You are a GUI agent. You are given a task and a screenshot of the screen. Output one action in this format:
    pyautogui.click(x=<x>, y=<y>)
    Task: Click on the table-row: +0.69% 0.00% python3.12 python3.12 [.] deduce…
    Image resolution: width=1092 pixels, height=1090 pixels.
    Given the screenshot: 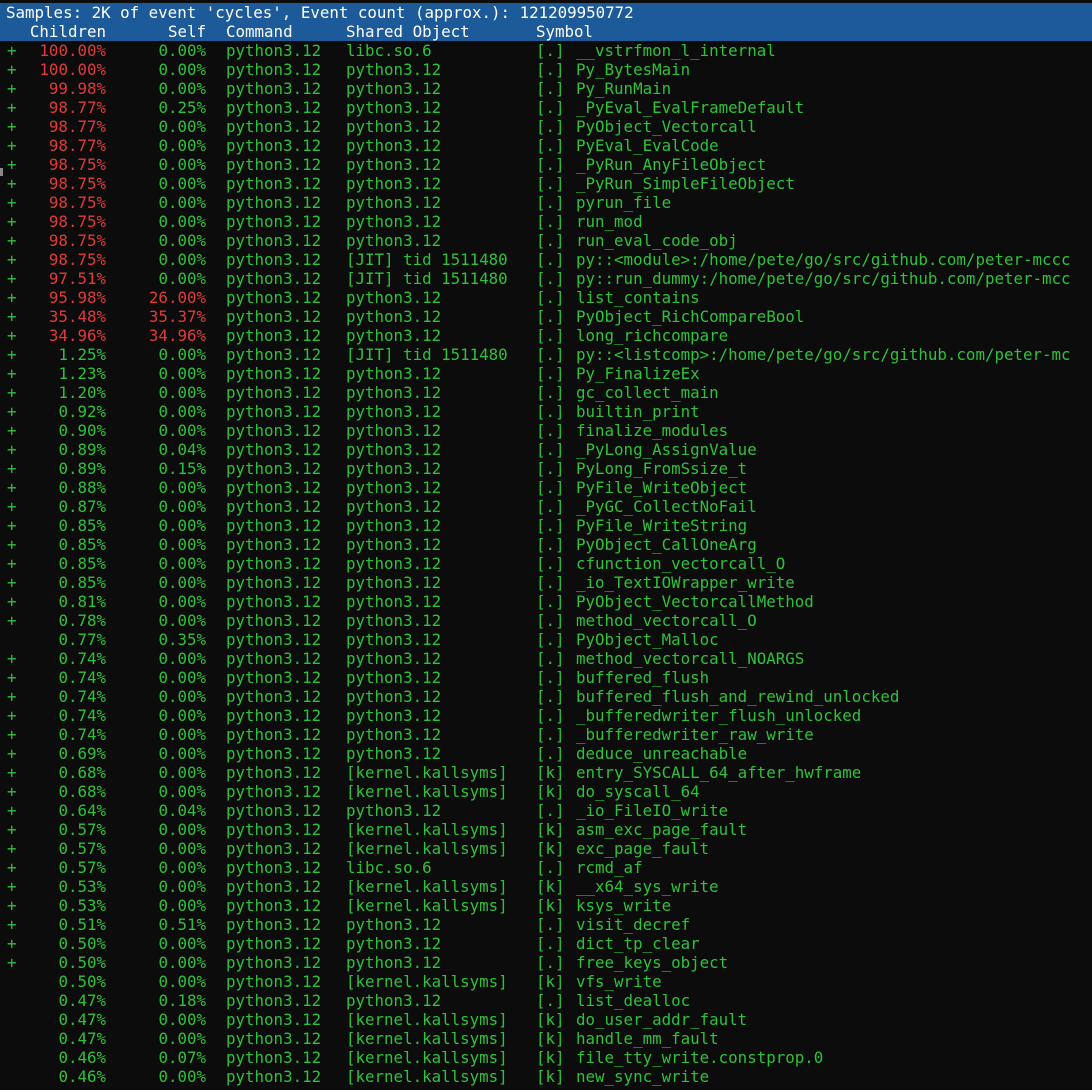 What is the action you would take?
    pyautogui.click(x=546, y=753)
    